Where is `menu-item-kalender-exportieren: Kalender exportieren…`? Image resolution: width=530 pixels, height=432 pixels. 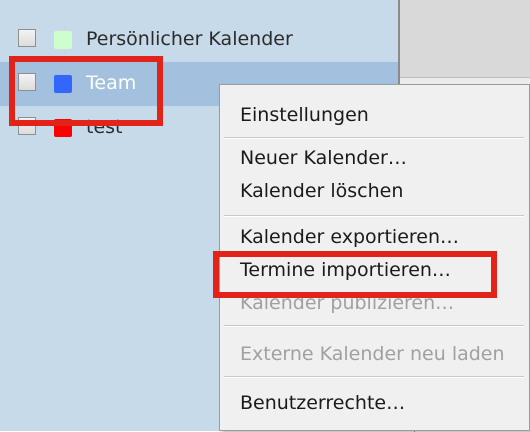
menu-item-kalender-exportieren: Kalender exportieren… is located at coordinates (380, 237).